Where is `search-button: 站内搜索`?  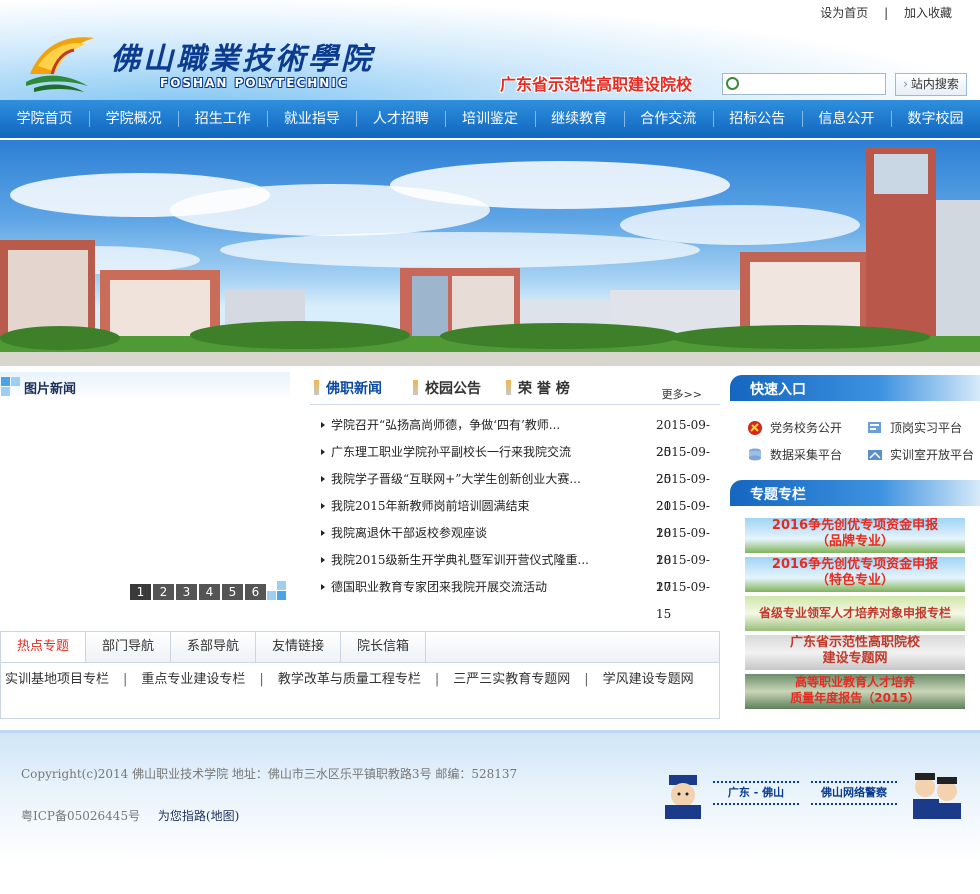
search-button: 站内搜索 is located at coordinates (931, 84).